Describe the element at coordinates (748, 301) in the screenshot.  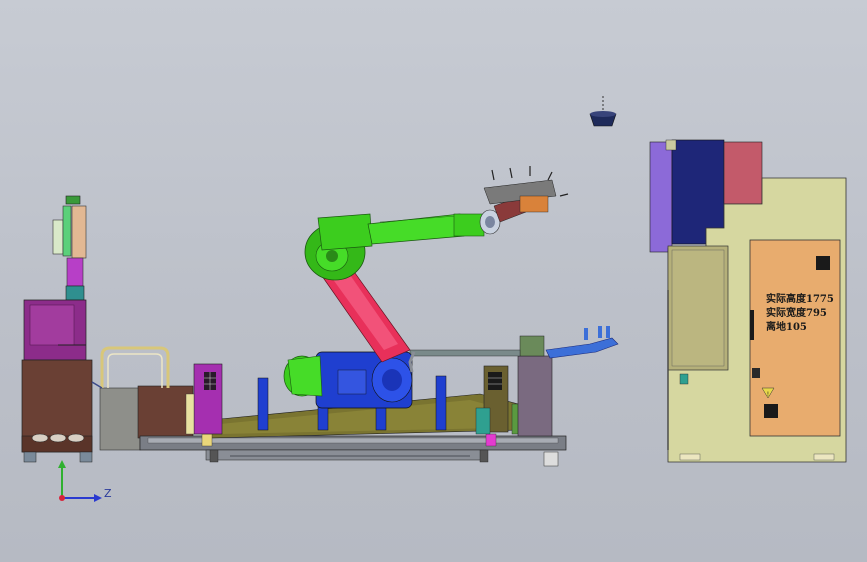
I see `press-machine: ! 实际高度1775 实际宽度795 离地105` at that location.